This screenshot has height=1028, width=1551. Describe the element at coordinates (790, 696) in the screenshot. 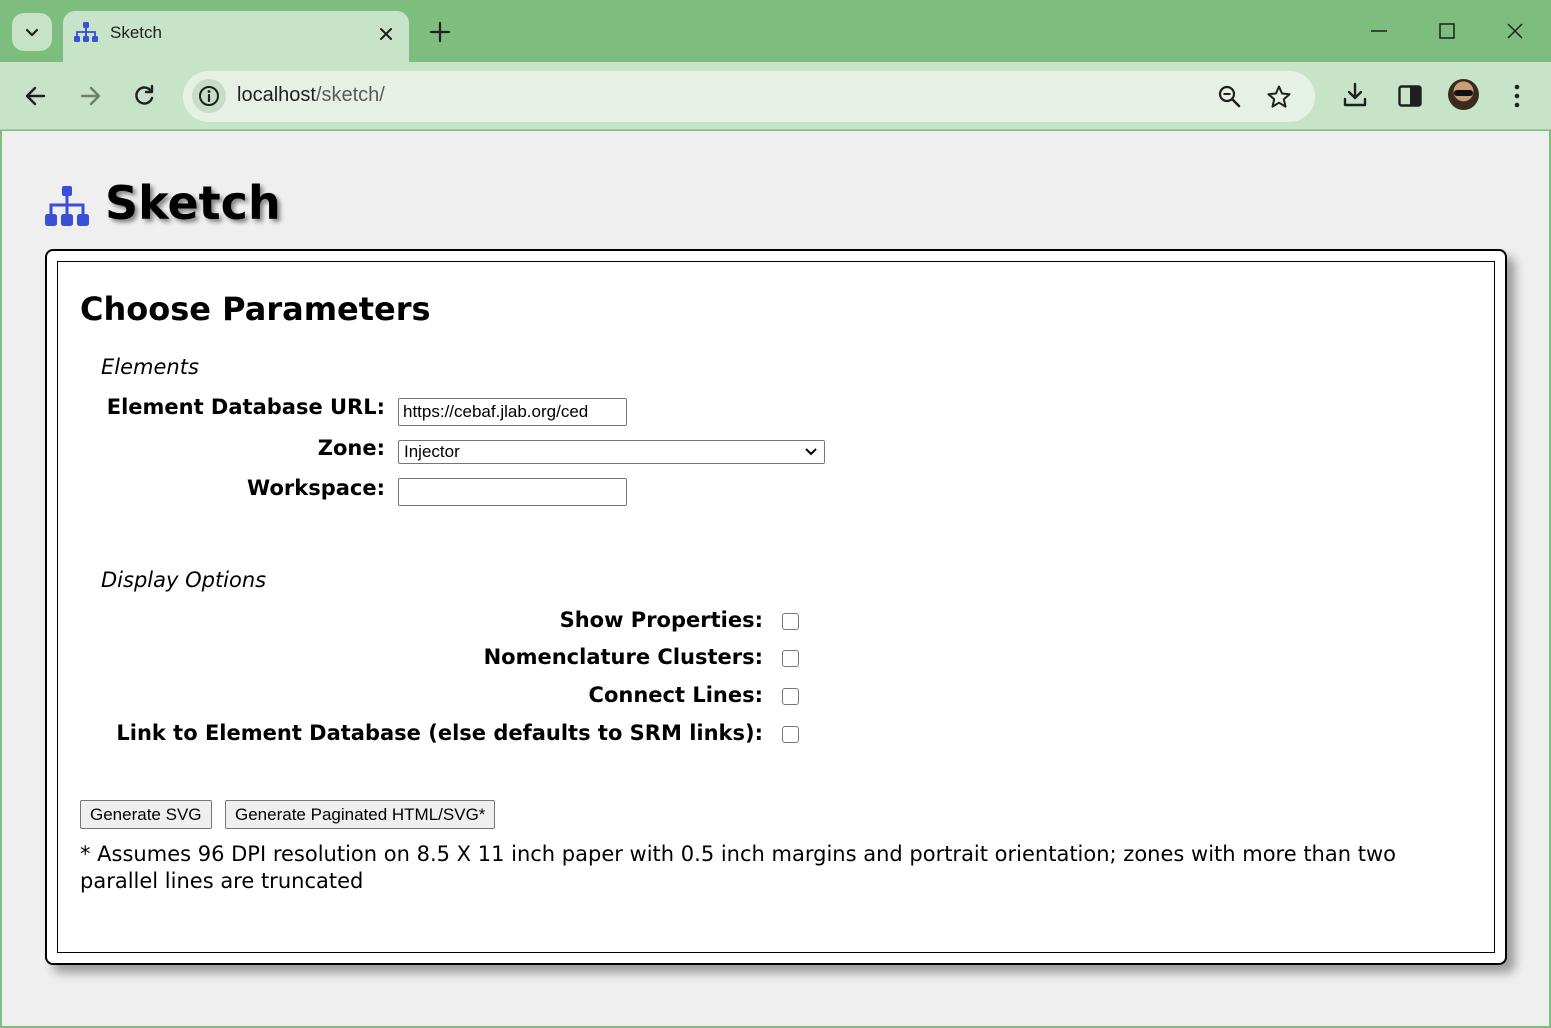

I see `connect-lines-checkbox` at that location.